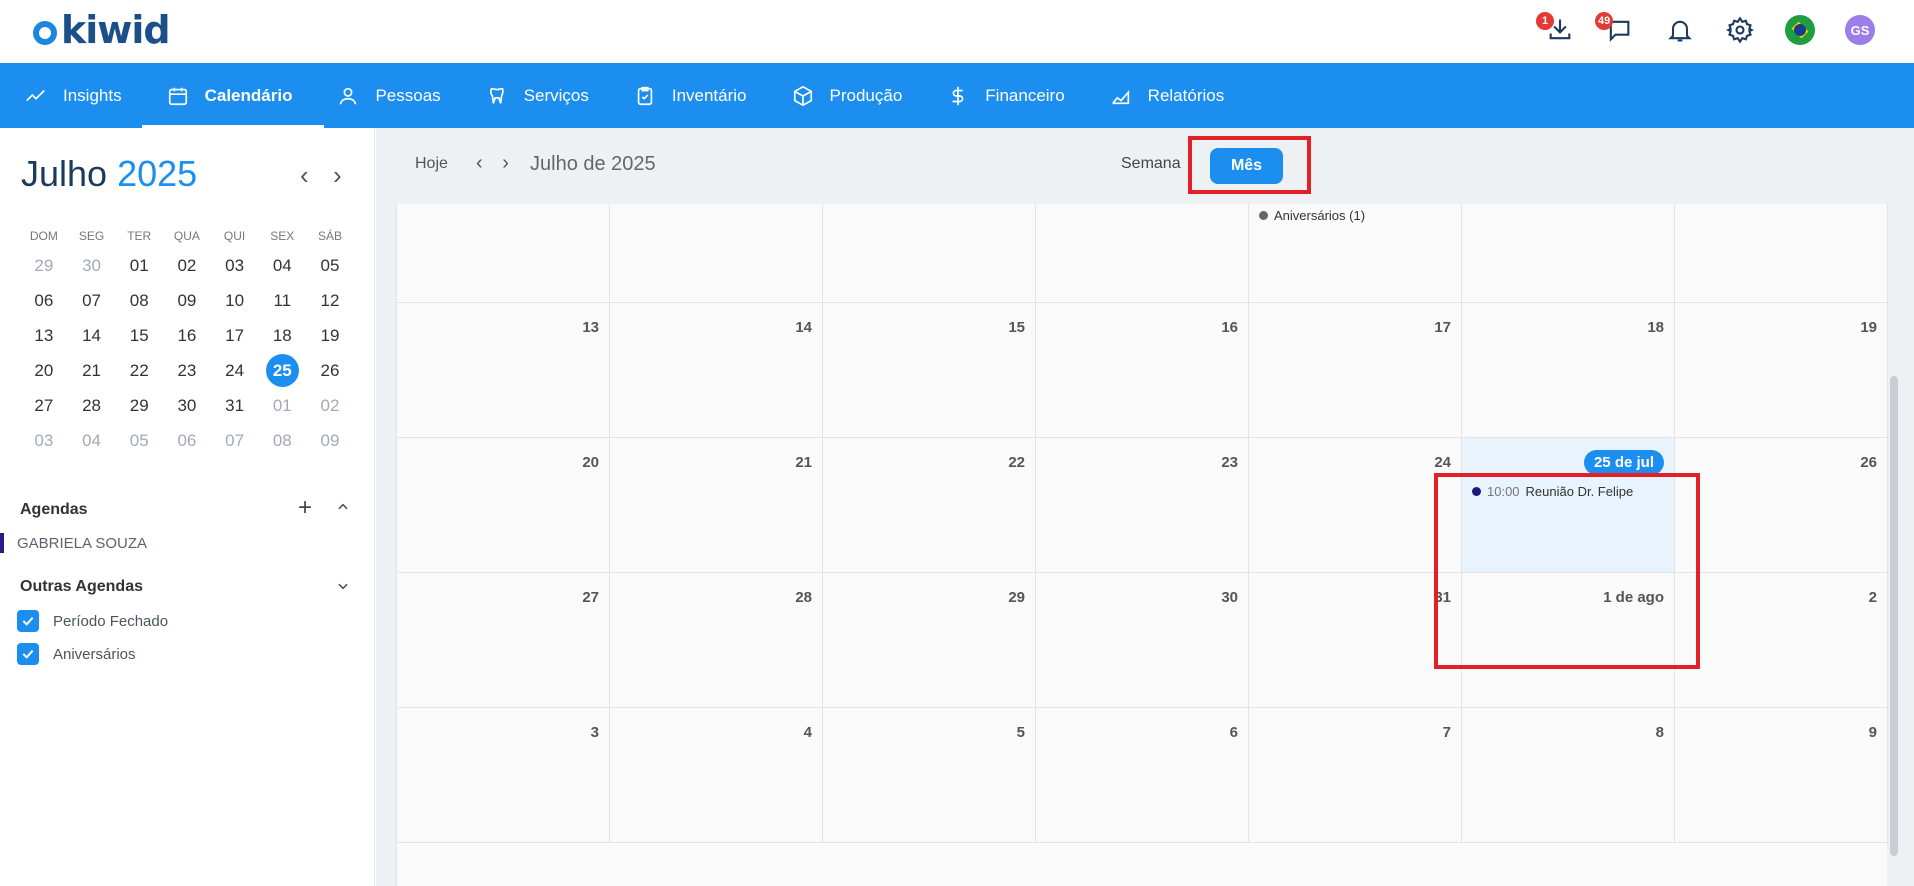  I want to click on nav-item-pessoas: Pessoas, so click(402, 95).